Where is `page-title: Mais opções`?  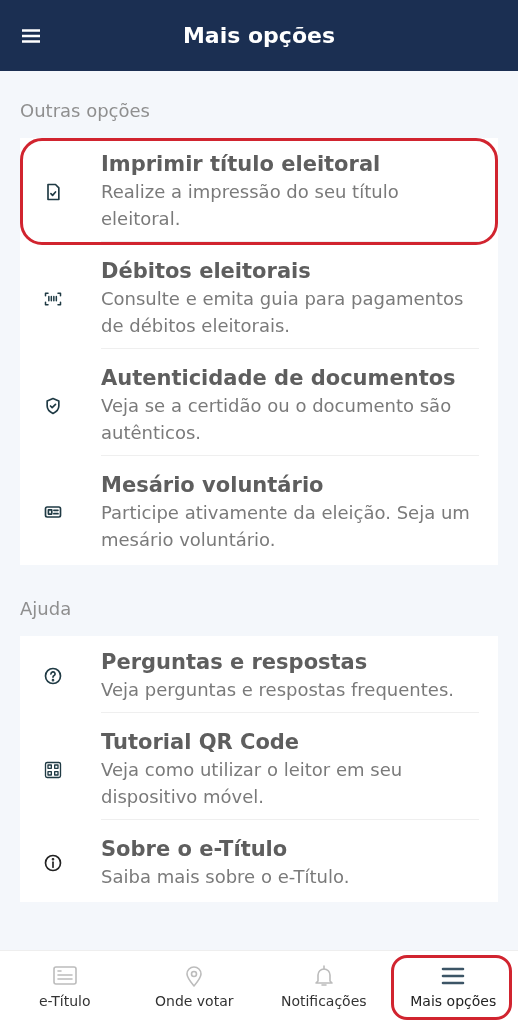 page-title: Mais opções is located at coordinates (259, 36).